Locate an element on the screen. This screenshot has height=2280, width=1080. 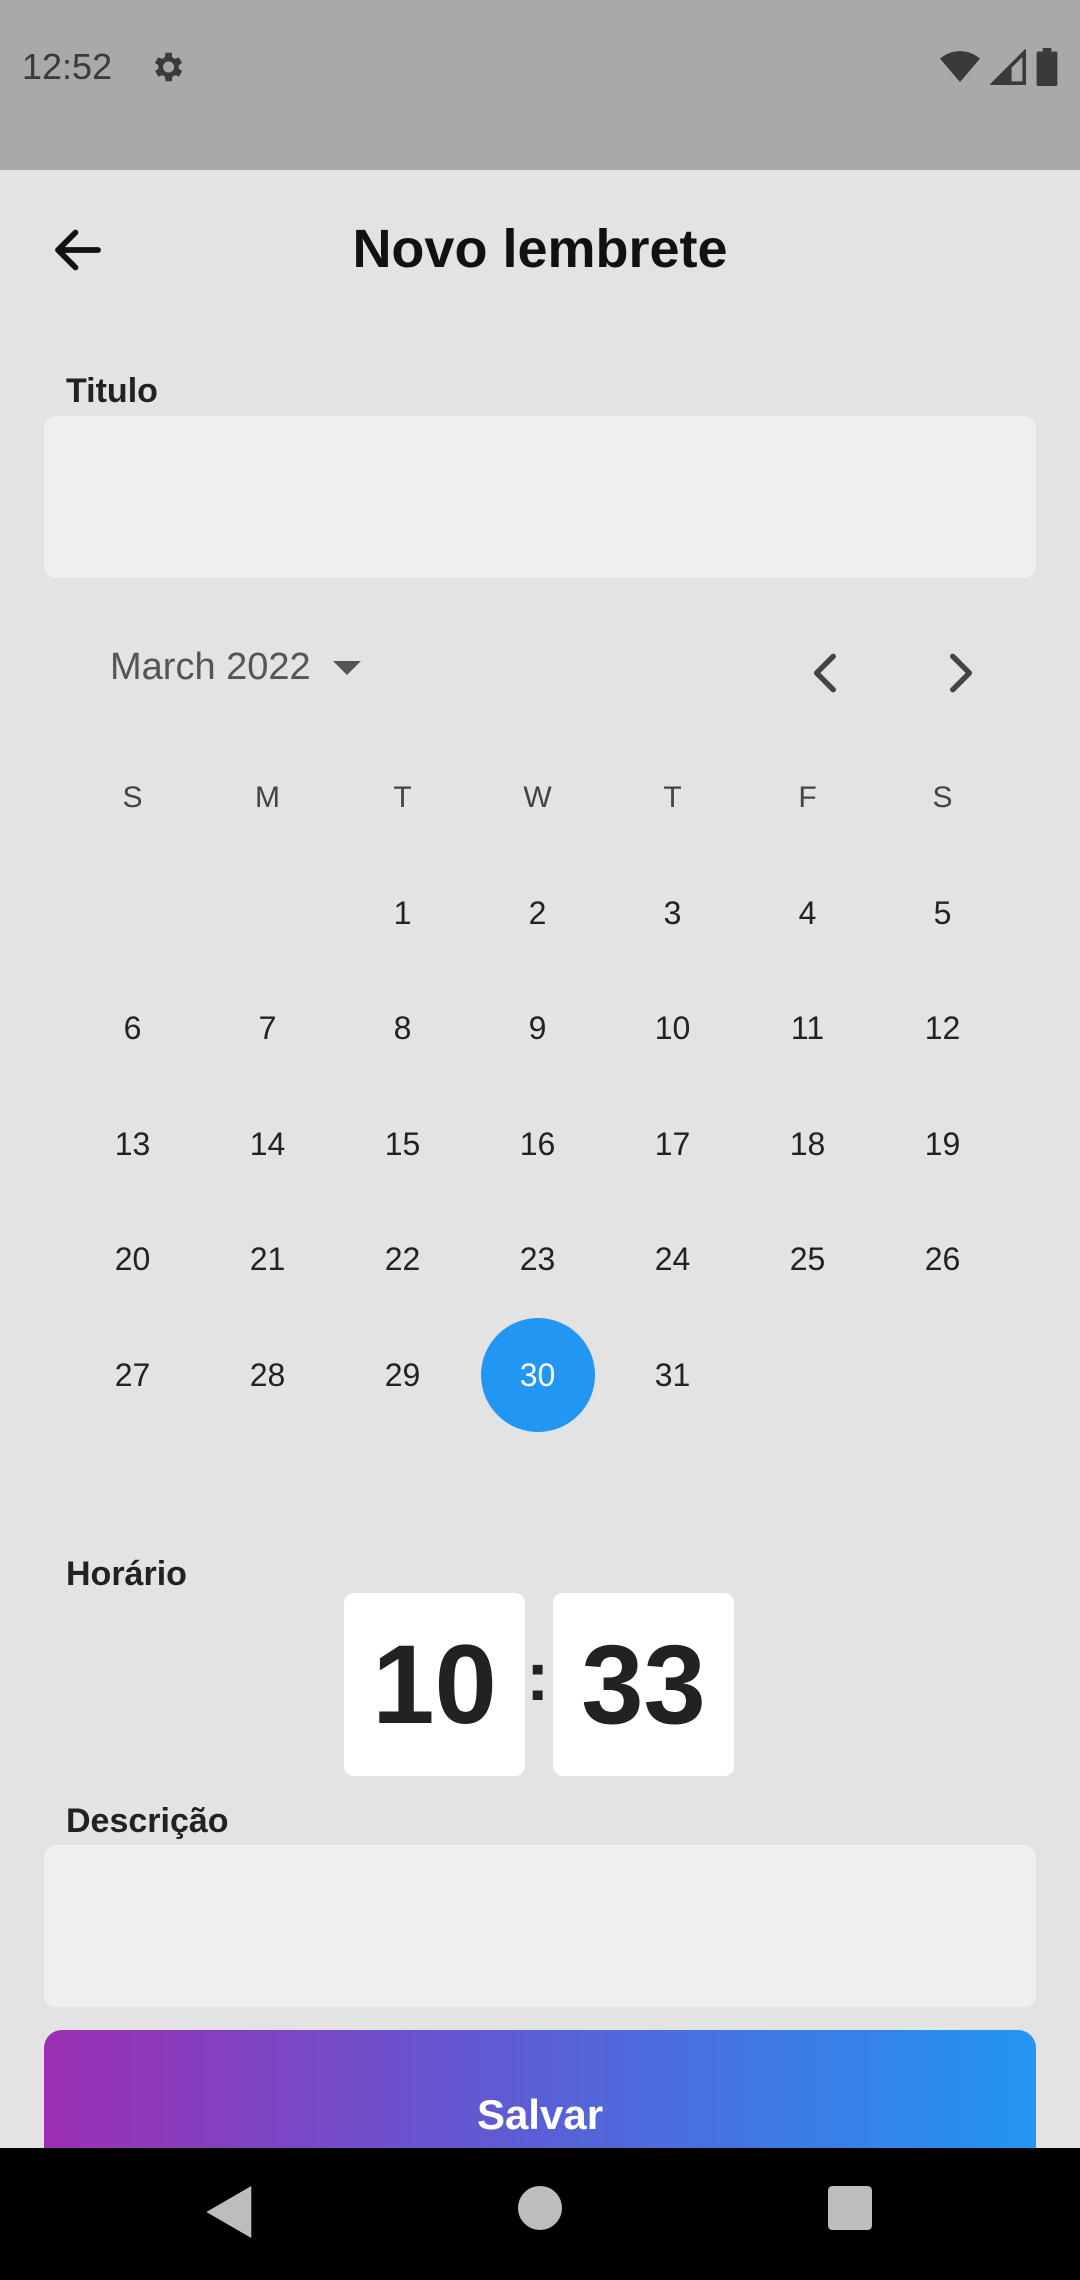
weekday-label: W is located at coordinates (537, 797).